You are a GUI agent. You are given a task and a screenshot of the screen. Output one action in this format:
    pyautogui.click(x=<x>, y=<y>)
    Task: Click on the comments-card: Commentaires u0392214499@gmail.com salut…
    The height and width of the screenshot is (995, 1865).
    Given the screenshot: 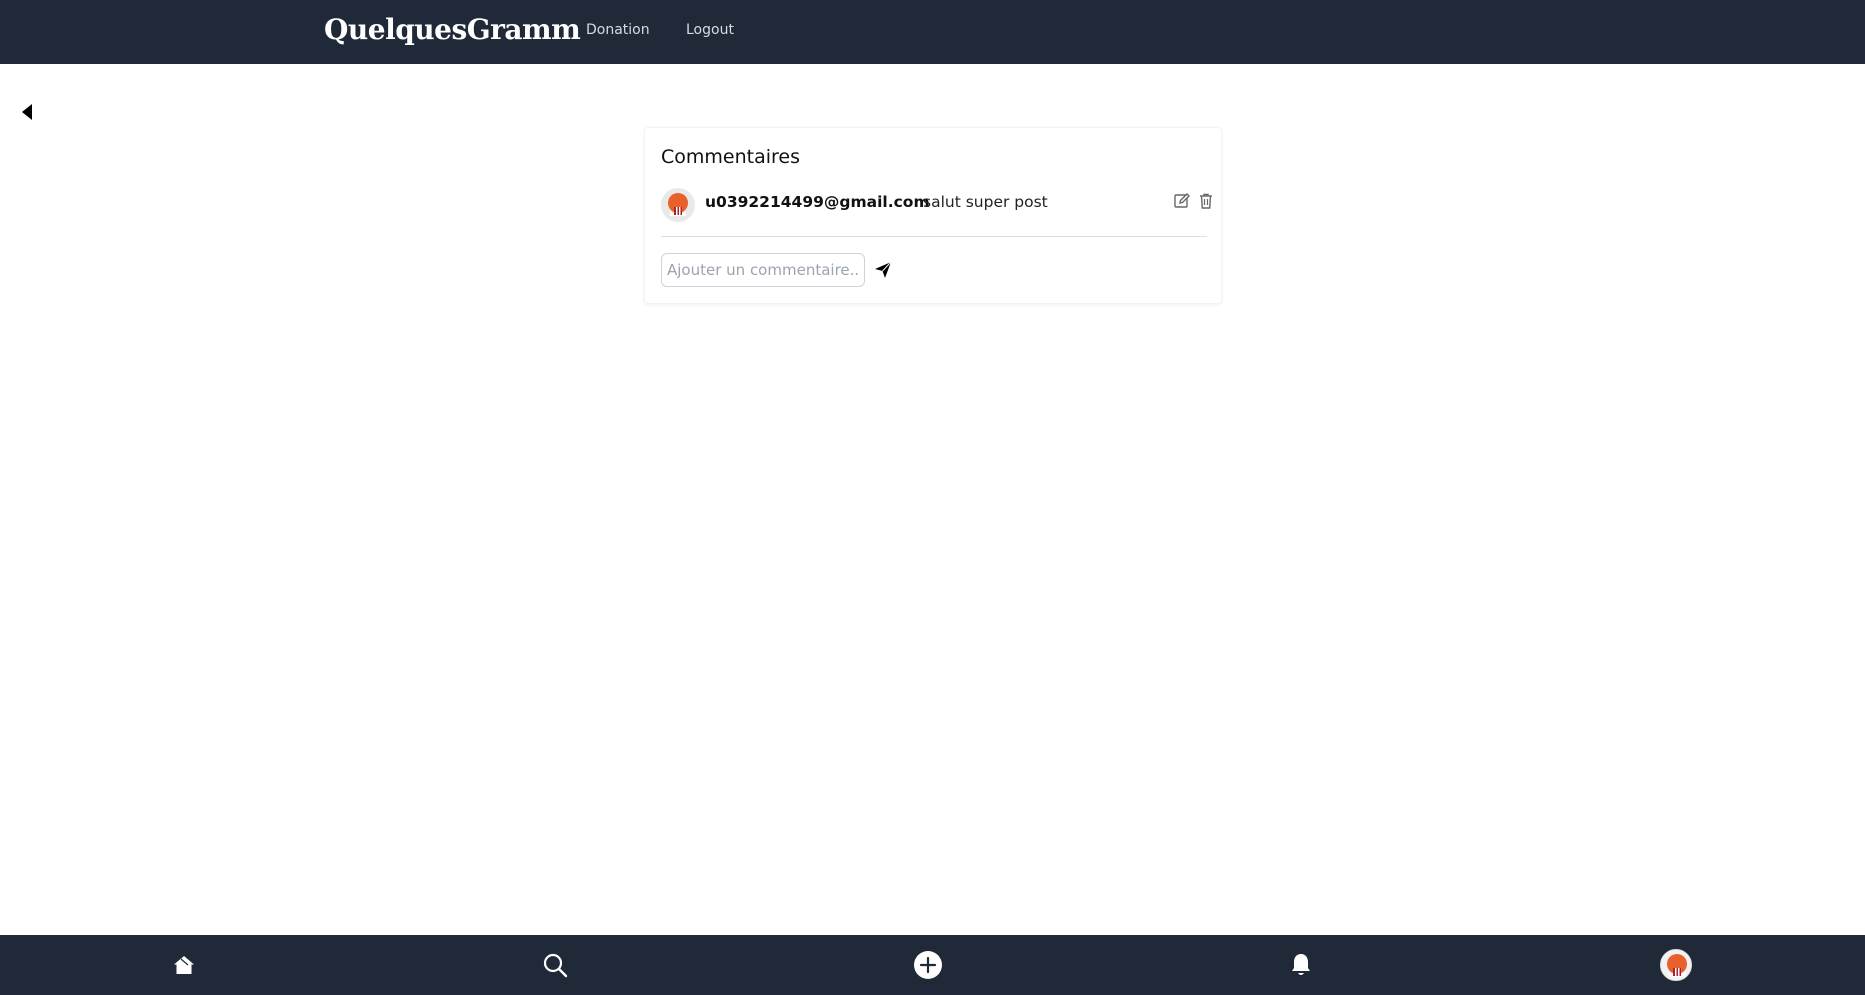 What is the action you would take?
    pyautogui.click(x=933, y=215)
    